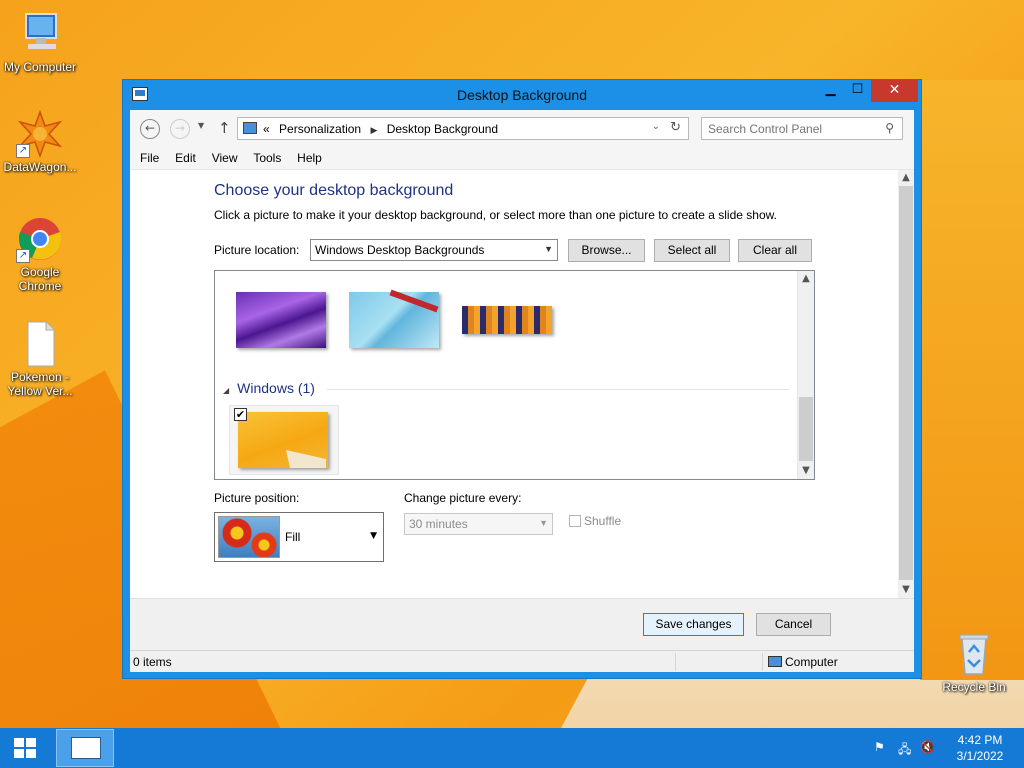 The height and width of the screenshot is (768, 1024). What do you see at coordinates (522, 624) in the screenshot?
I see `dialog-footer: Save changes Cancel` at bounding box center [522, 624].